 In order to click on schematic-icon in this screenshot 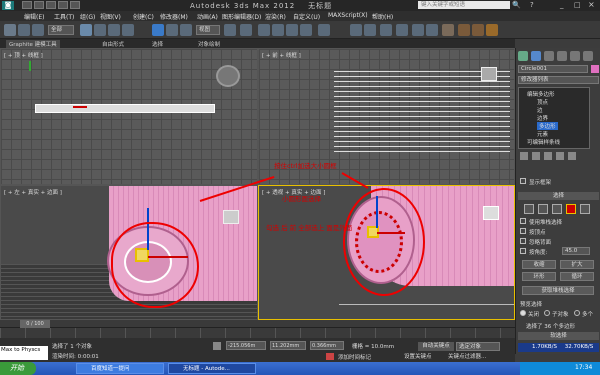, I will do `click(432, 30)`.